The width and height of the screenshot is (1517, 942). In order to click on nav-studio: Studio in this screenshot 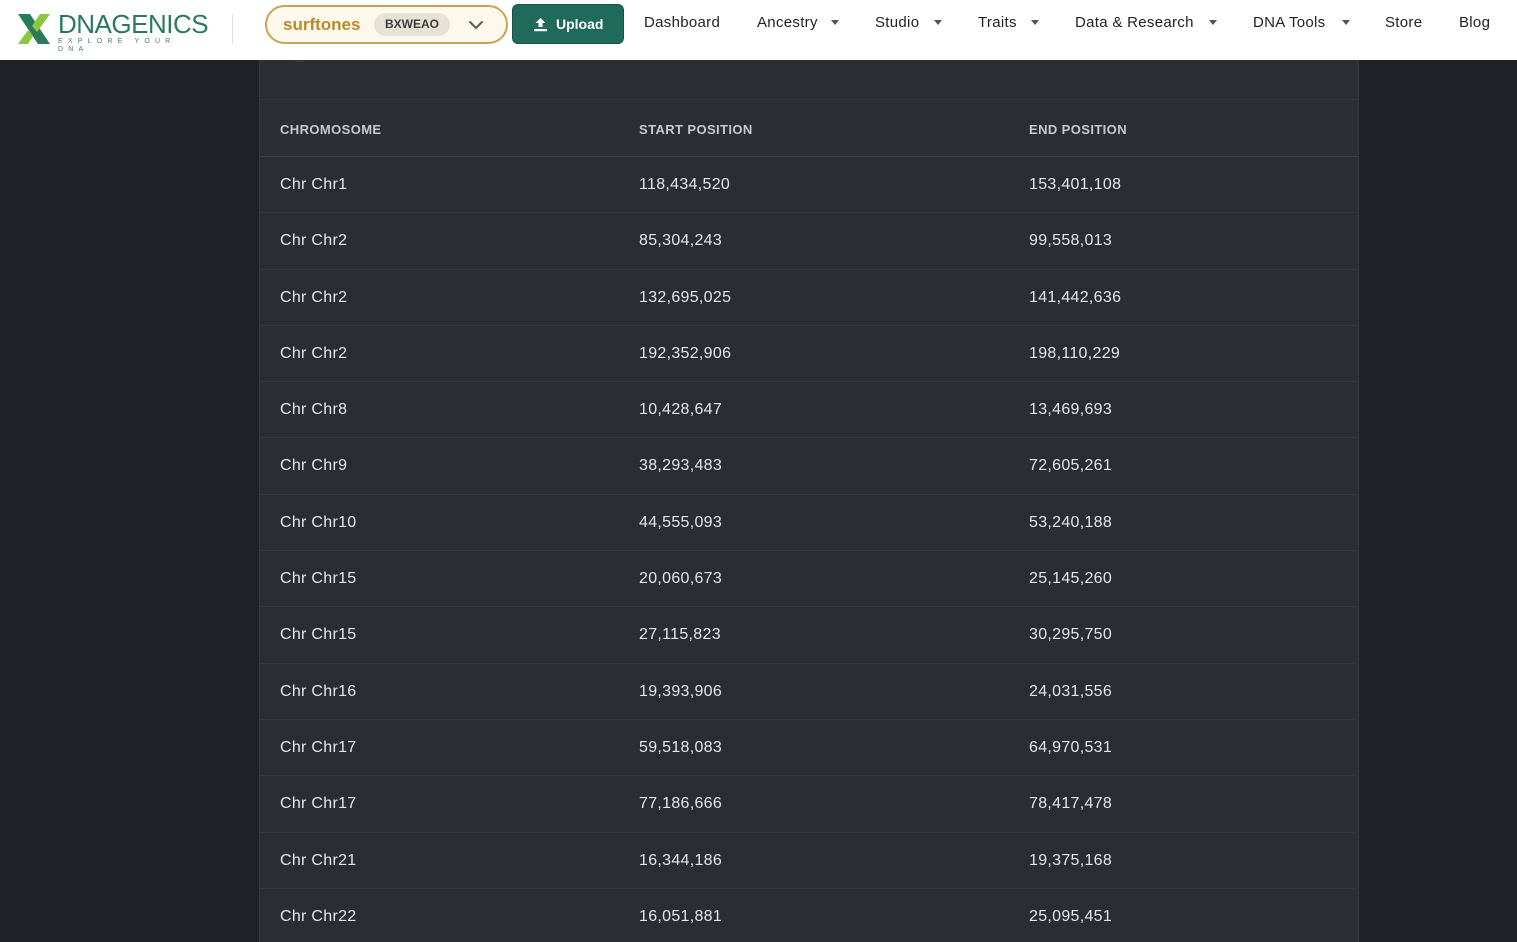, I will do `click(897, 22)`.